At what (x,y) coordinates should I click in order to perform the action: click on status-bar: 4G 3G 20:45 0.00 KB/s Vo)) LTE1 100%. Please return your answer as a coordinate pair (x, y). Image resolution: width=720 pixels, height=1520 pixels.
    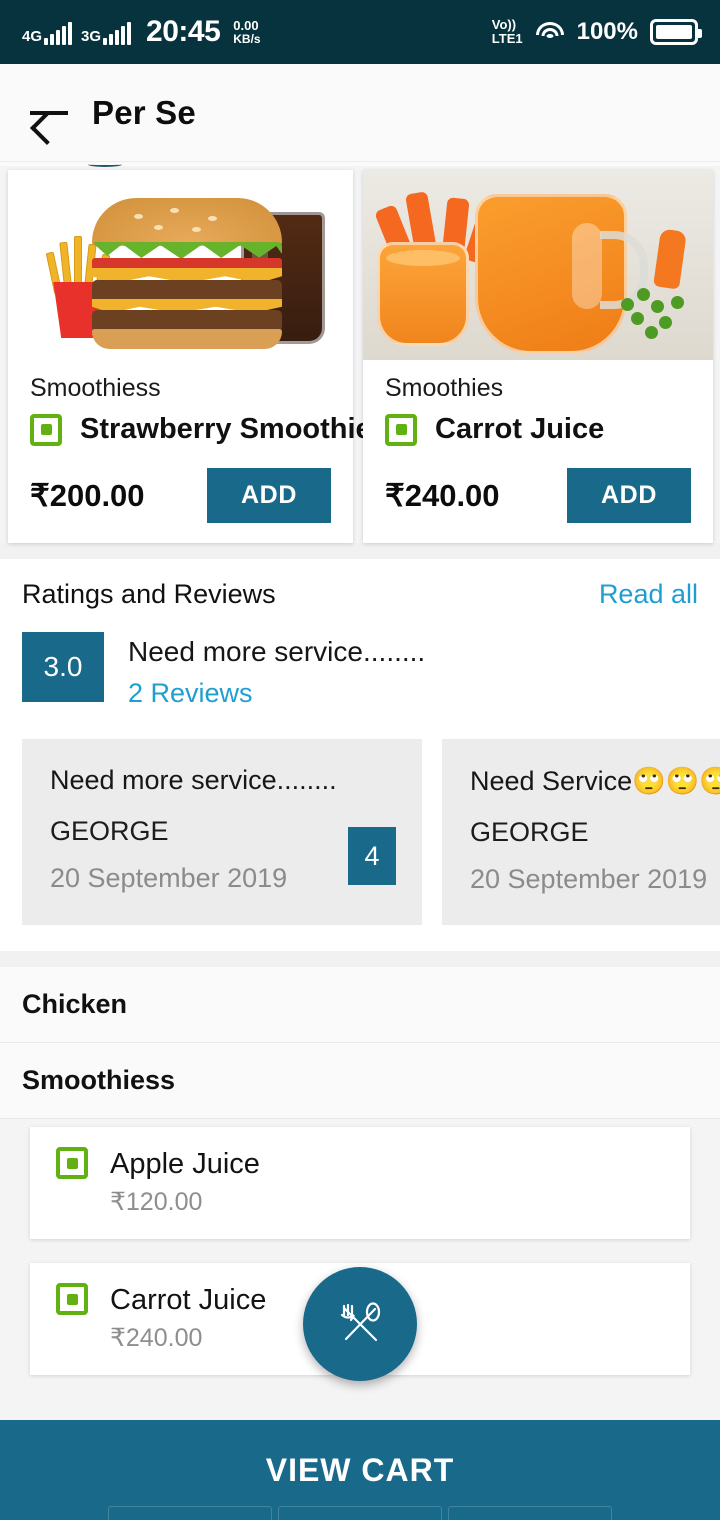
    Looking at the image, I should click on (360, 32).